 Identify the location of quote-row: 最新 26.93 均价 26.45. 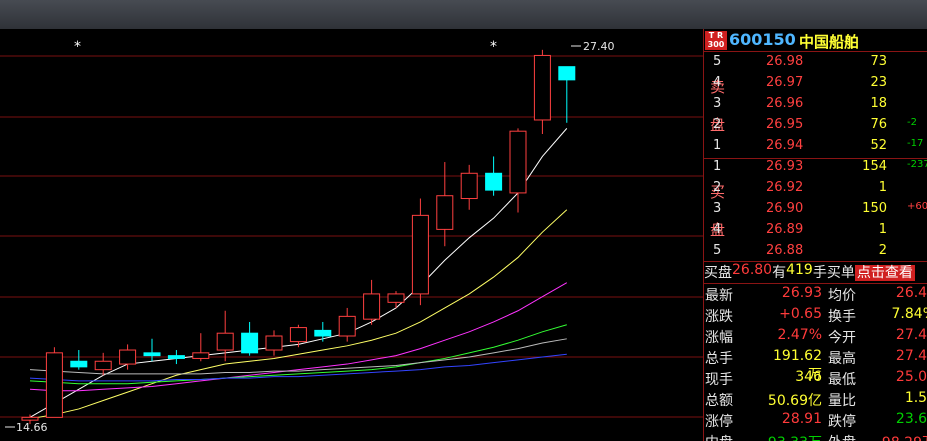
(815, 295).